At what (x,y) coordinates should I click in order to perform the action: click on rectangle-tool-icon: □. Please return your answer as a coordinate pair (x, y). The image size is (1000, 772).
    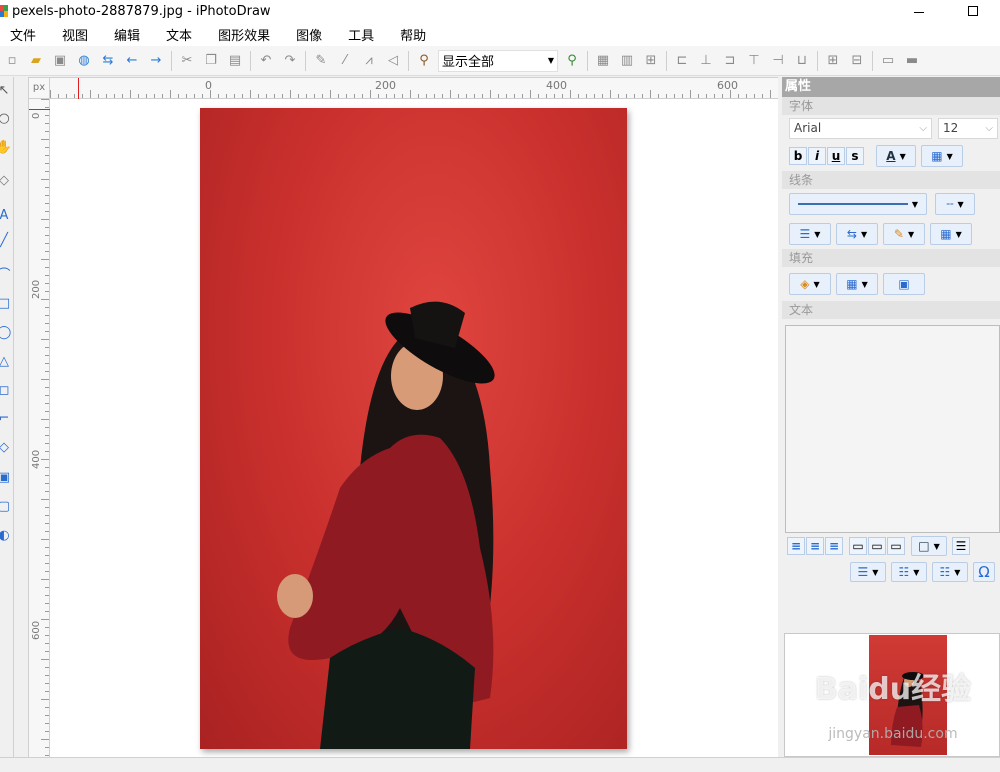
    Looking at the image, I should click on (6, 303).